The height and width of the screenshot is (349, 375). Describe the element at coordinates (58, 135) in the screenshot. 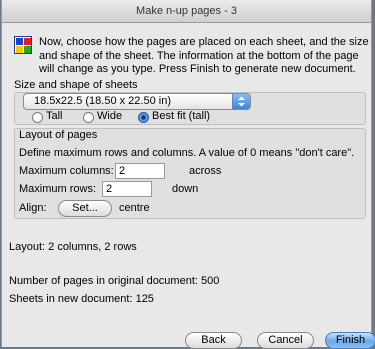

I see `layout-section-heading: Layout of pages` at that location.